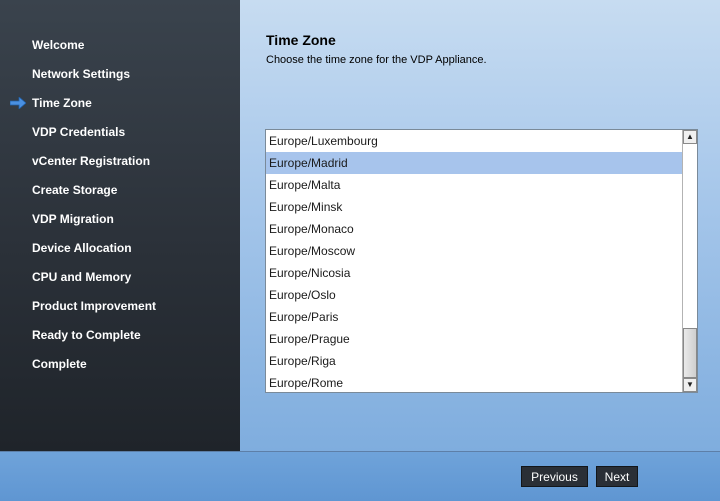 The image size is (720, 501). Describe the element at coordinates (78, 132) in the screenshot. I see `nav-item-vdp-credentials: VDP Credentials` at that location.